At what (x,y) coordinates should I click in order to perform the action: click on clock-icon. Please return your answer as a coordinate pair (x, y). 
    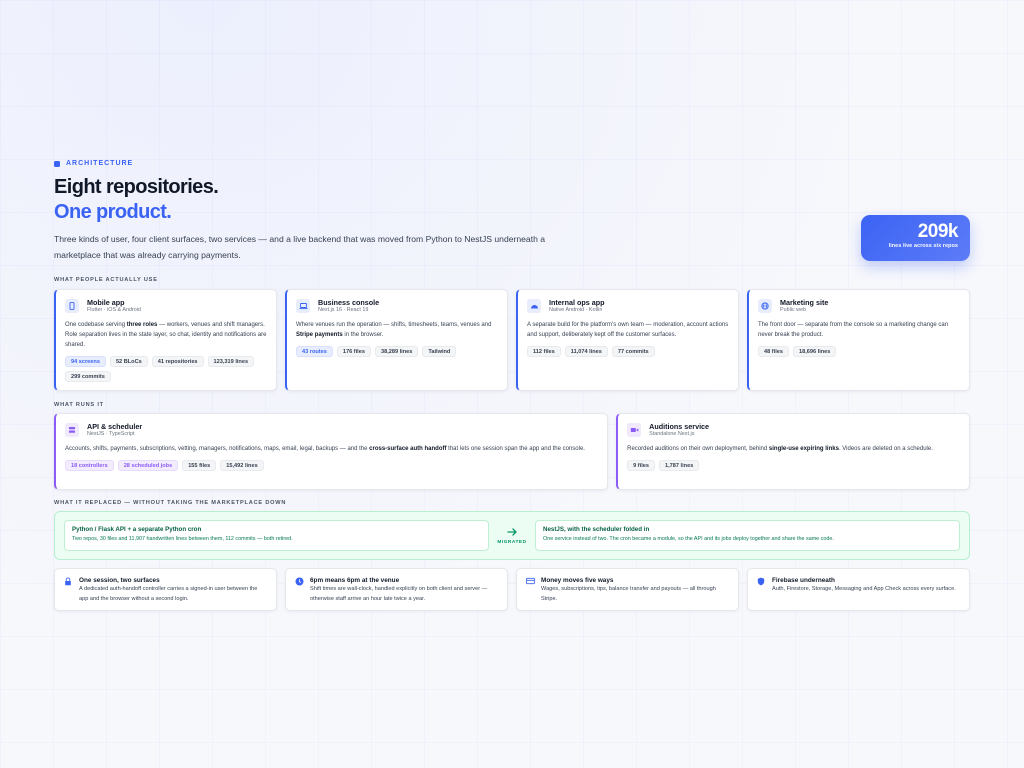
    Looking at the image, I should click on (299, 581).